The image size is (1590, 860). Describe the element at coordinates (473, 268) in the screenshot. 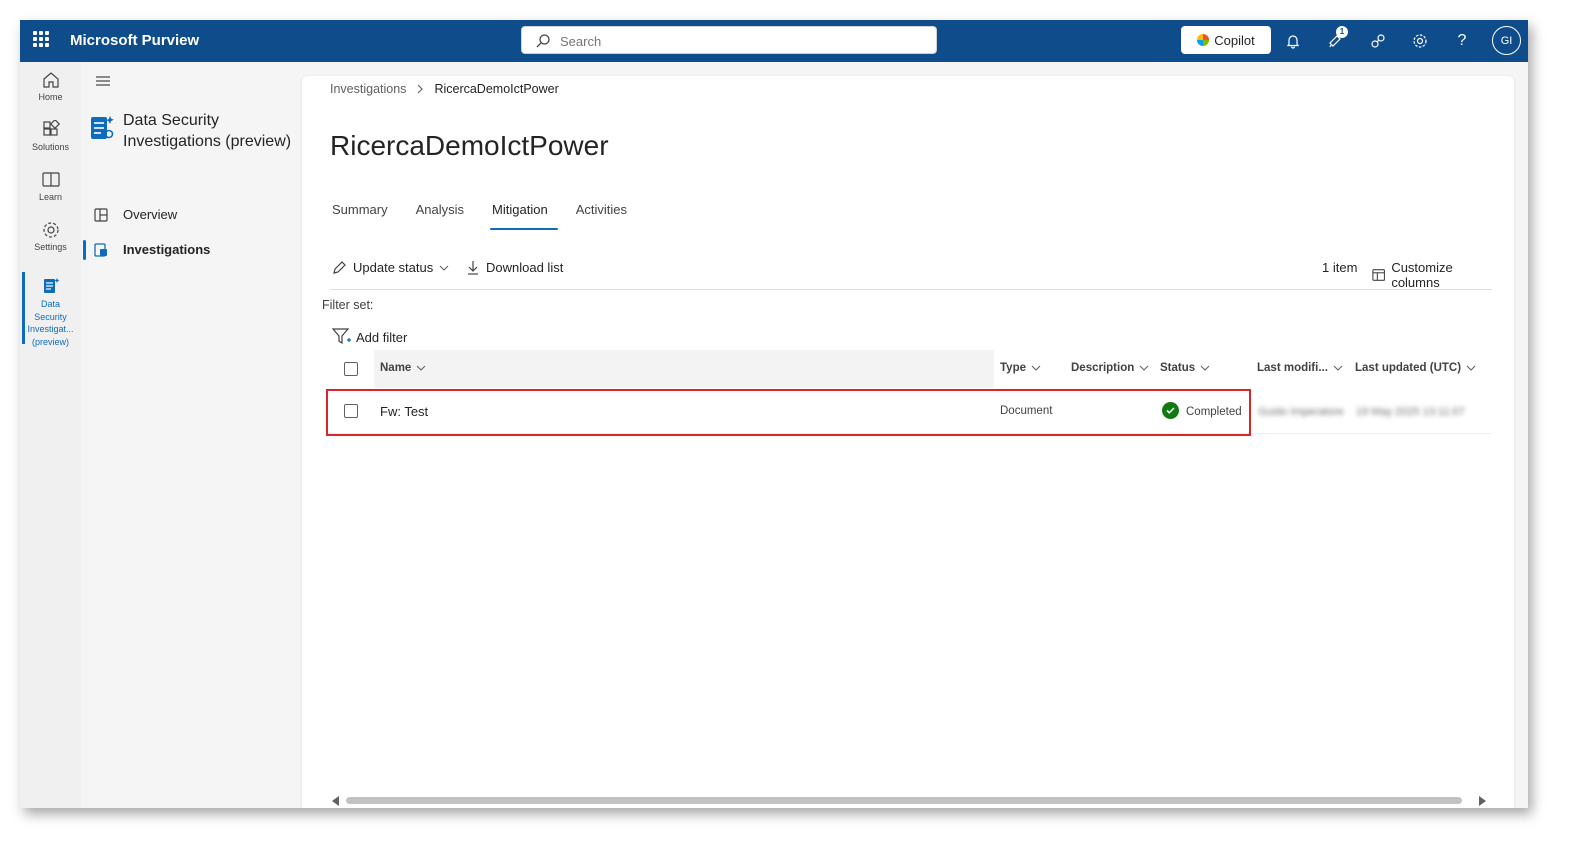

I see `download-icon` at that location.